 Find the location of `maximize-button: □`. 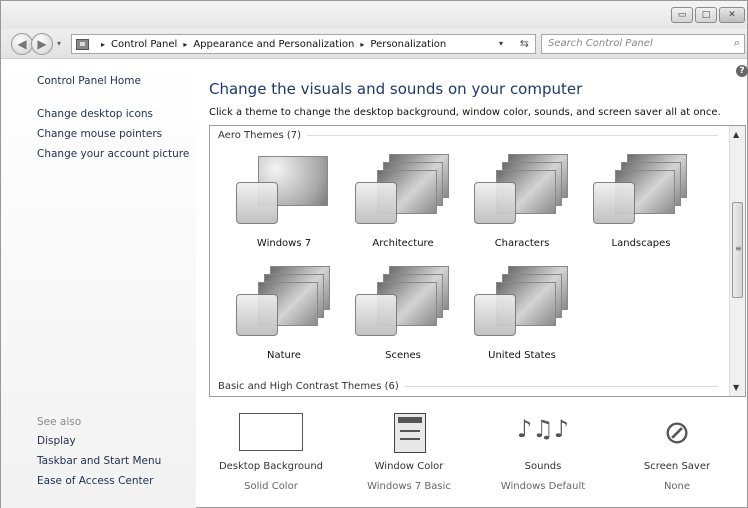

maximize-button: □ is located at coordinates (706, 15).